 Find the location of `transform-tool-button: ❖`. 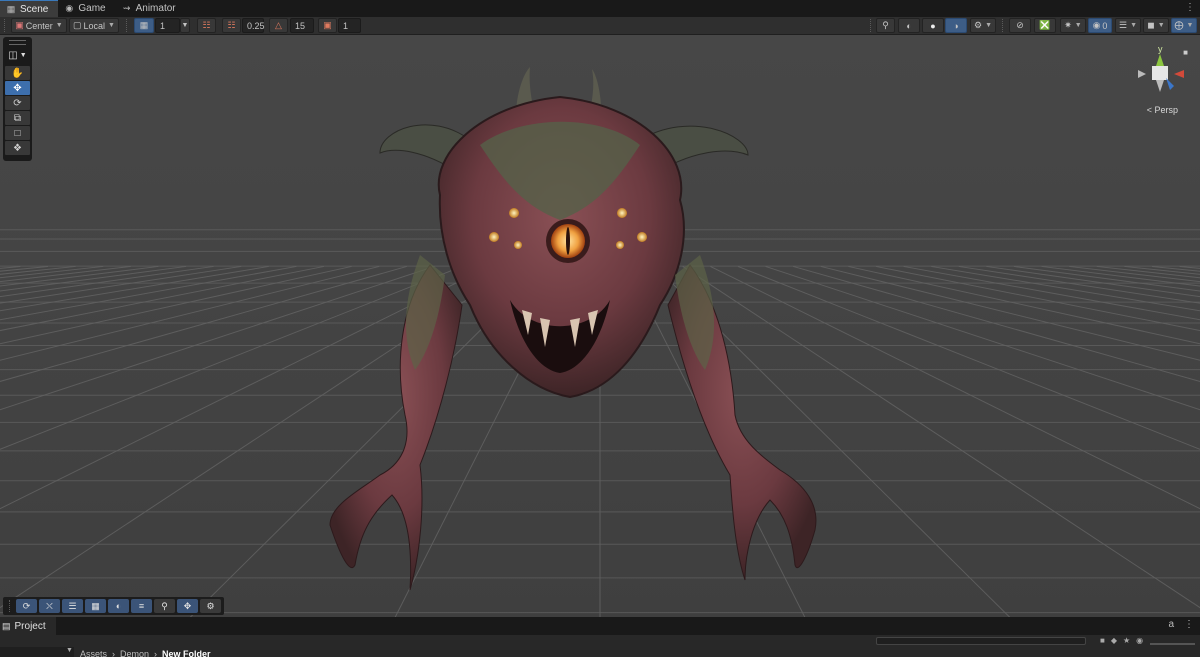

transform-tool-button: ❖ is located at coordinates (17, 148).